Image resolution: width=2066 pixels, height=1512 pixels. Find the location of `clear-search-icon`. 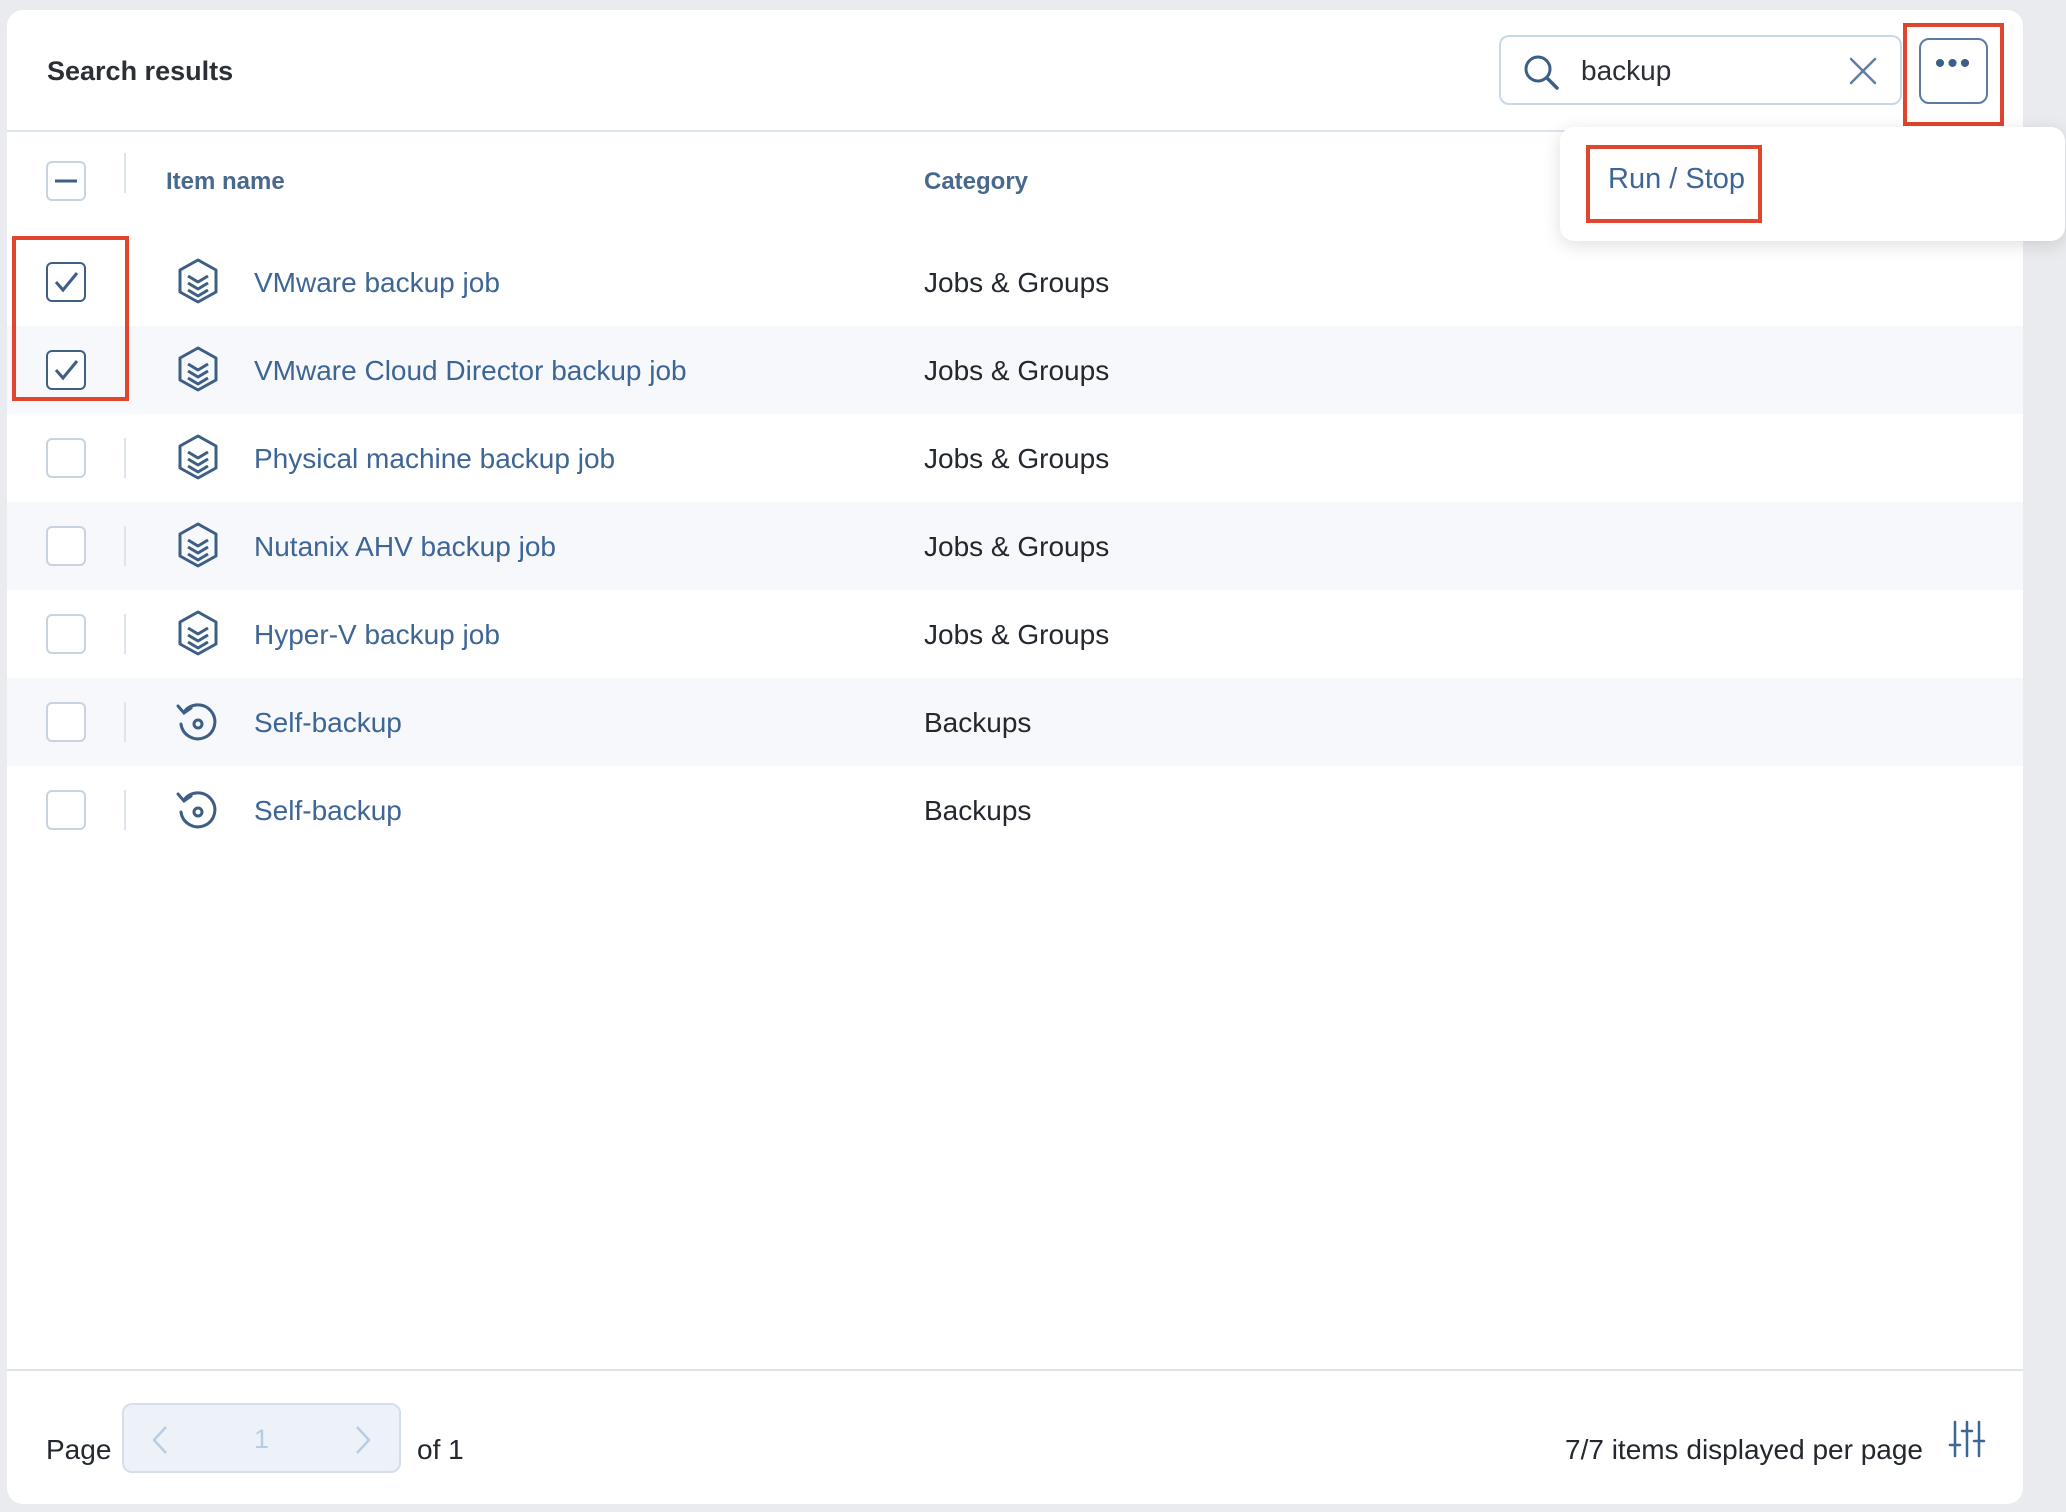

clear-search-icon is located at coordinates (1863, 71).